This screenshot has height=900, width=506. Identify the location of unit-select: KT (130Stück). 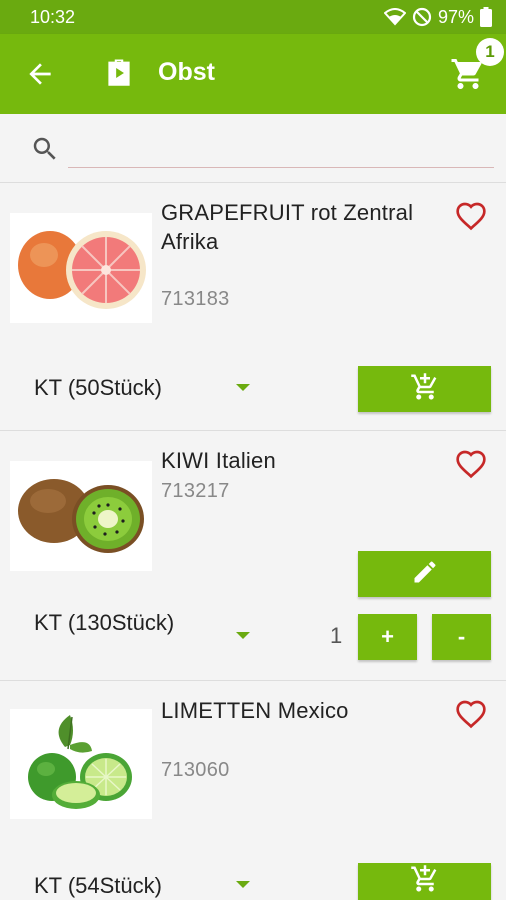
(124, 622).